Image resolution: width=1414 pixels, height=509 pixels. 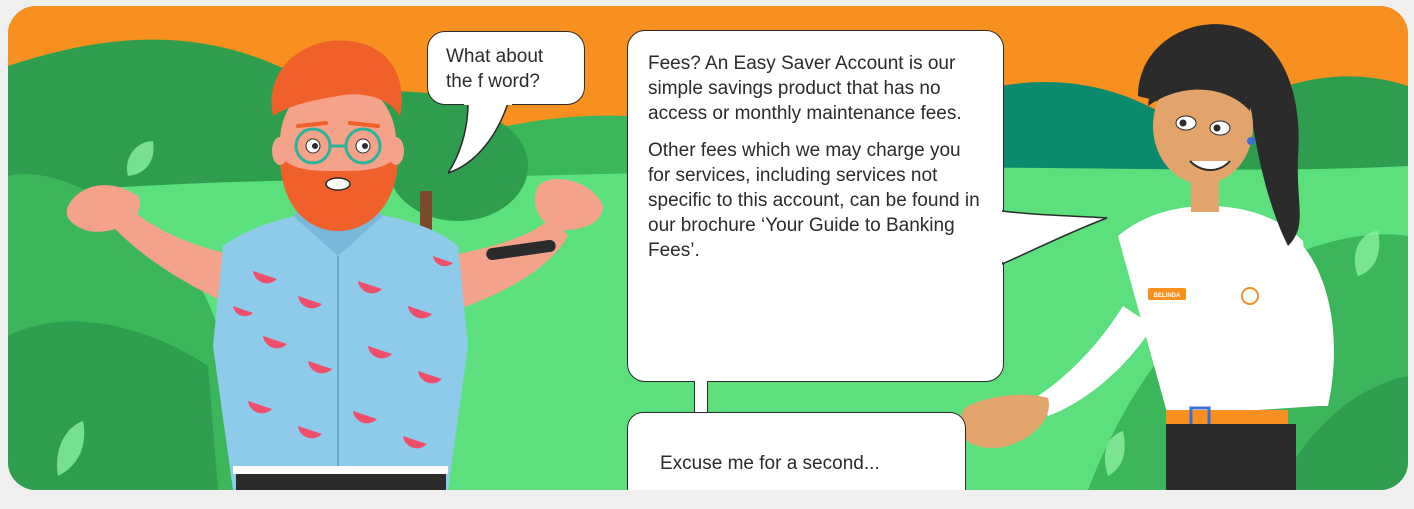 I want to click on woman-belt, so click(x=1227, y=417).